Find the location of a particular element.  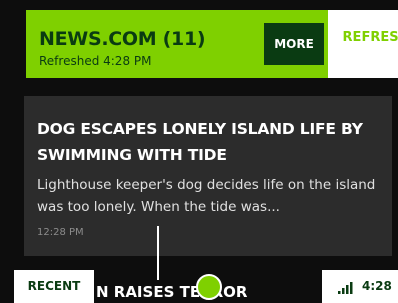

refresh-button: REFRESH is located at coordinates (363, 44).